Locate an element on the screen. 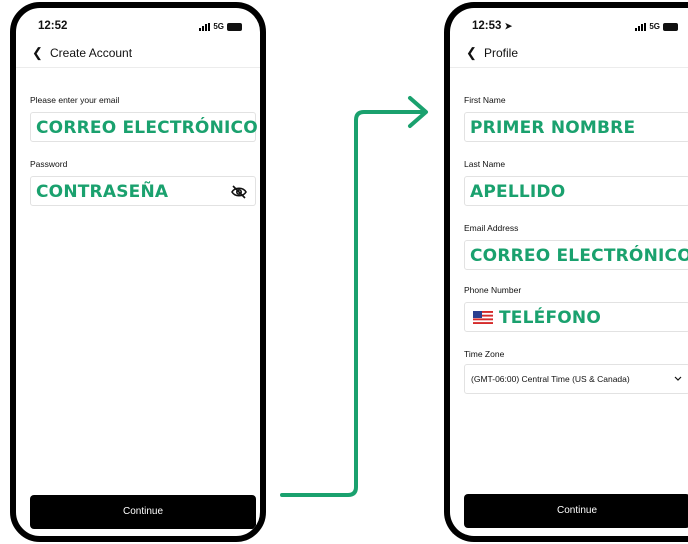  continue-button: Continue is located at coordinates (576, 511).